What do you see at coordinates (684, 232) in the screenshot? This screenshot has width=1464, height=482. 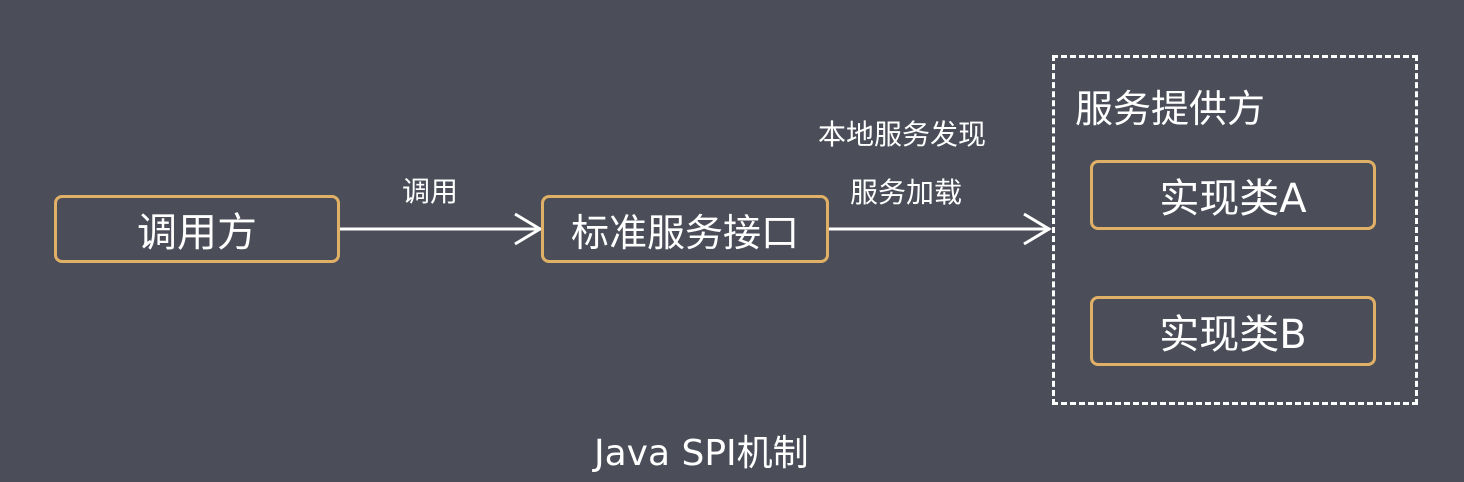 I see `service-interface-label: 标准服务接口` at bounding box center [684, 232].